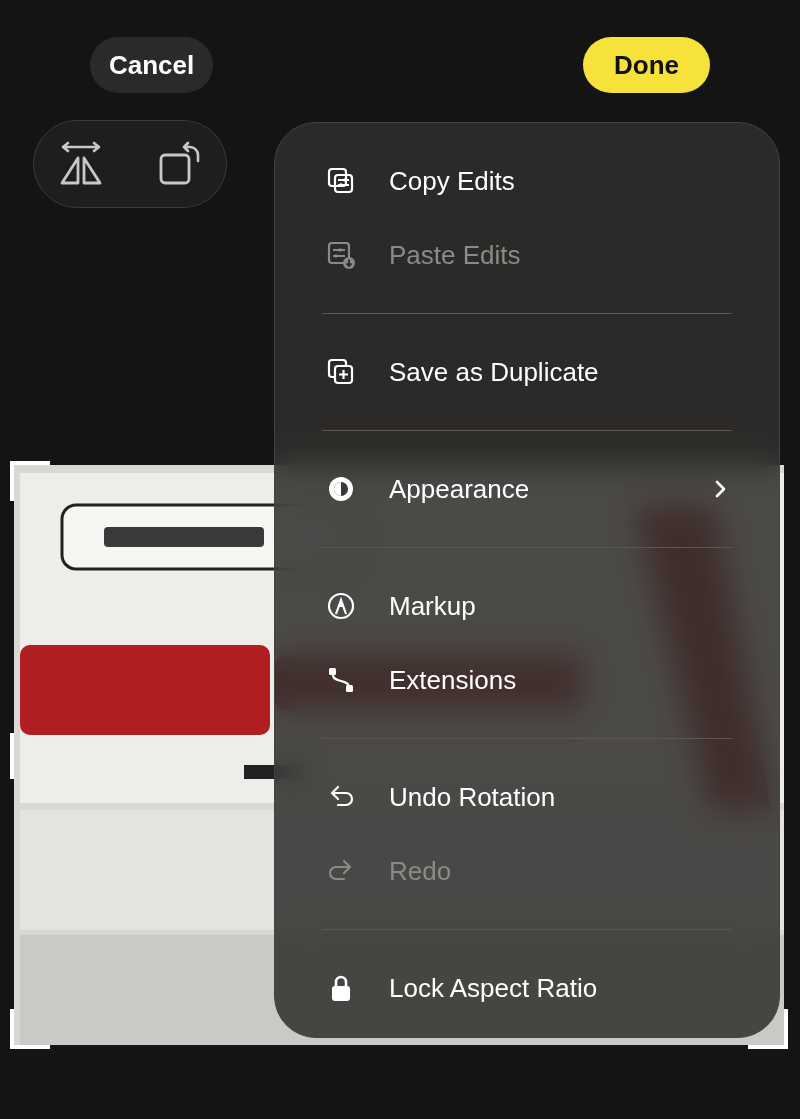 This screenshot has height=1119, width=800. What do you see at coordinates (341, 255) in the screenshot?
I see `paste-edits-icon` at bounding box center [341, 255].